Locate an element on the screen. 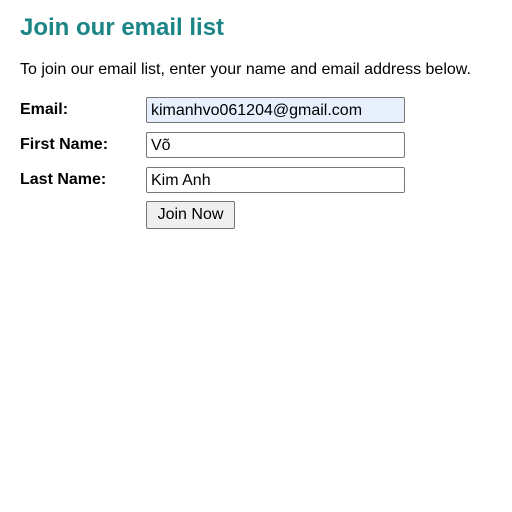 Image resolution: width=512 pixels, height=512 pixels. email-row: Email: is located at coordinates (265, 110).